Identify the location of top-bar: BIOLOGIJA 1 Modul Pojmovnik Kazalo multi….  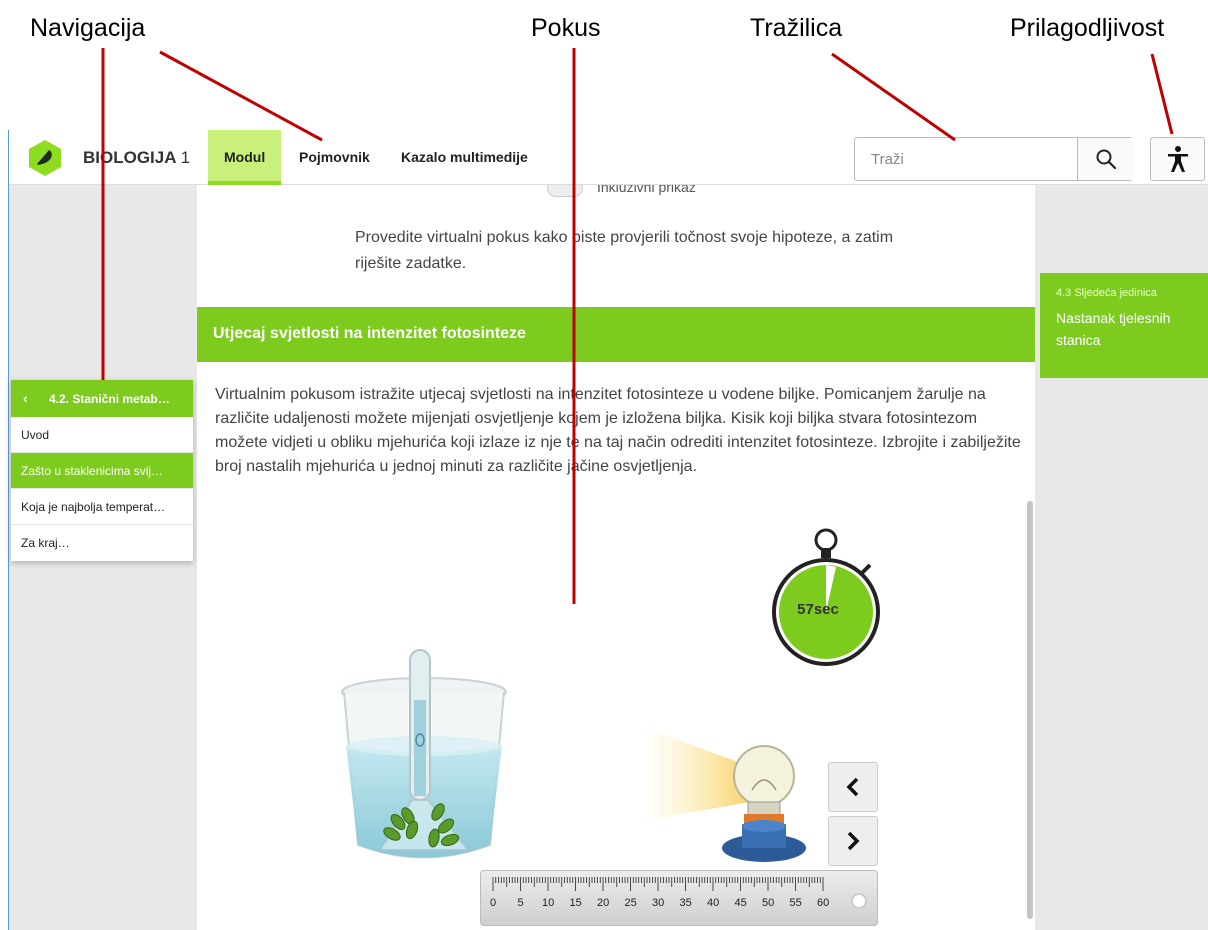
(608, 157).